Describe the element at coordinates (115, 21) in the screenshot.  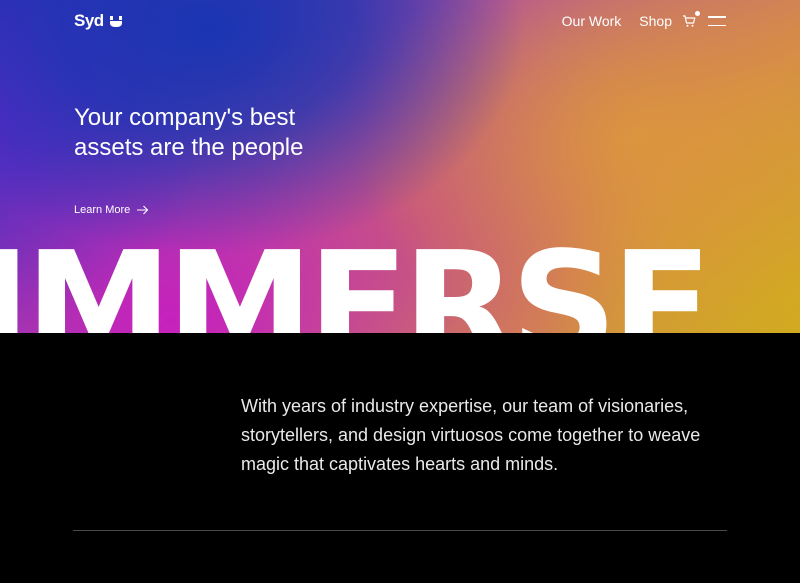
I see `smile-icon` at that location.